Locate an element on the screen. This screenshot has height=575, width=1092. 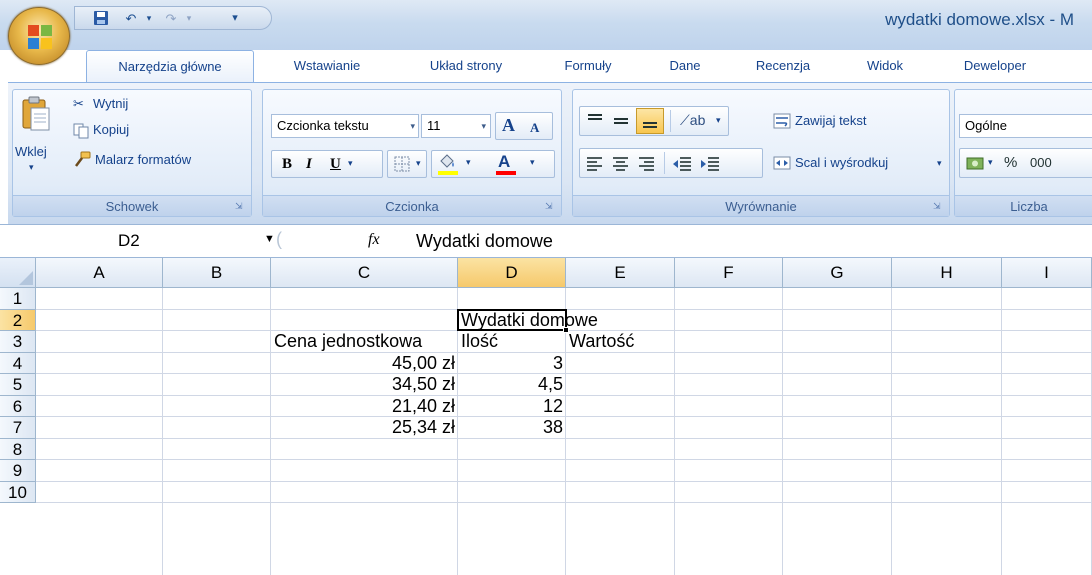
row-header-1: 1 is located at coordinates (18, 299).